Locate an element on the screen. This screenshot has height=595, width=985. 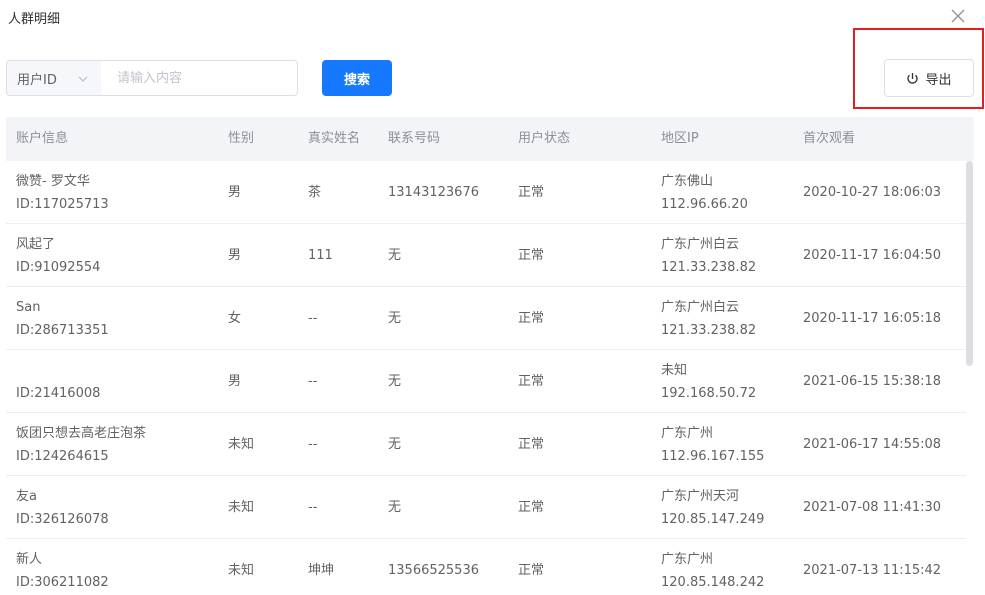
first-view-cell: 2021-06-17 14:55:08 is located at coordinates (872, 444).